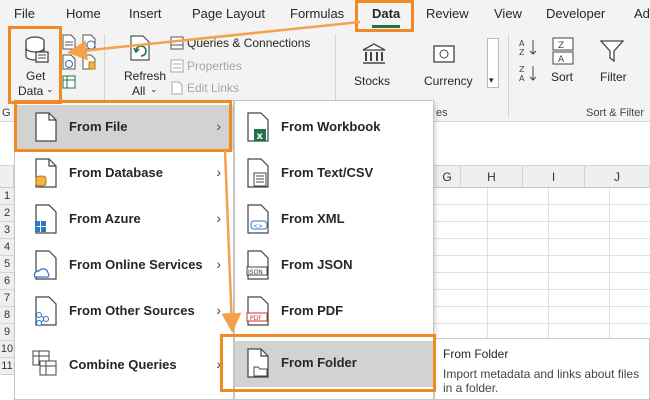 Image resolution: width=650 pixels, height=400 pixels. What do you see at coordinates (214, 66) in the screenshot?
I see `properties-button: Properties` at bounding box center [214, 66].